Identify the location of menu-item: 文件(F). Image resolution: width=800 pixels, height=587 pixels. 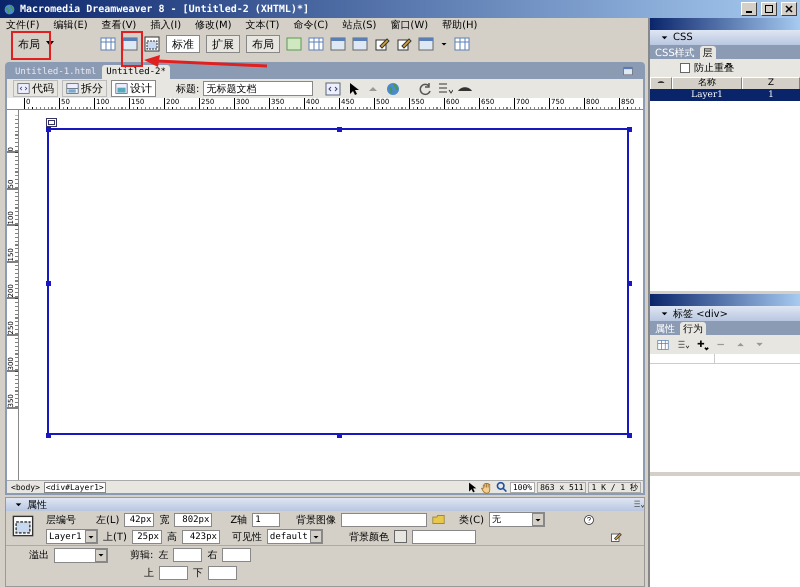
(23, 25).